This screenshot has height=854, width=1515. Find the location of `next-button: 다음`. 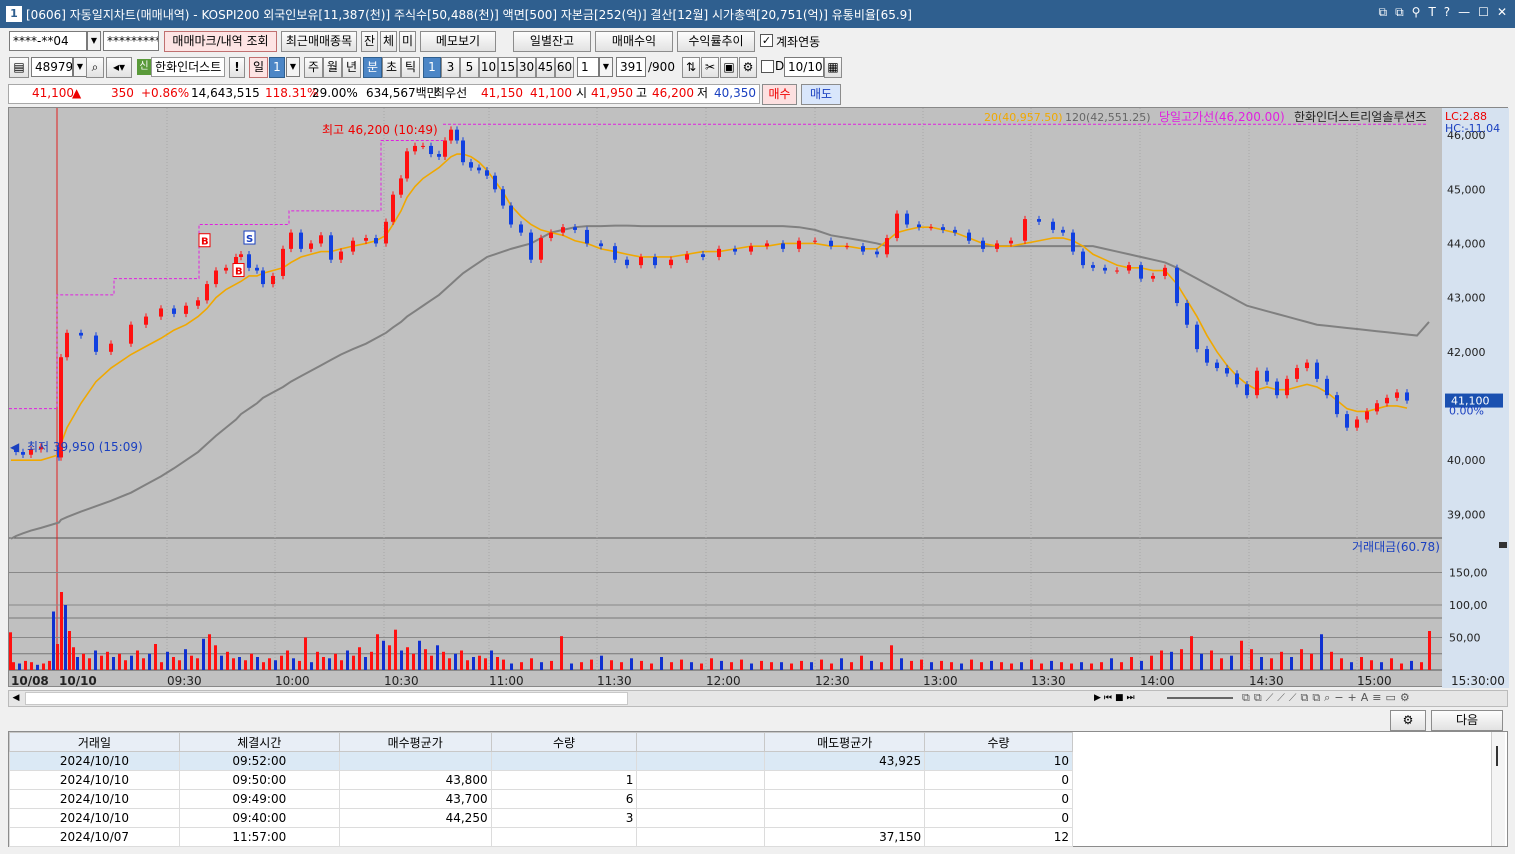

next-button: 다음 is located at coordinates (1467, 720).